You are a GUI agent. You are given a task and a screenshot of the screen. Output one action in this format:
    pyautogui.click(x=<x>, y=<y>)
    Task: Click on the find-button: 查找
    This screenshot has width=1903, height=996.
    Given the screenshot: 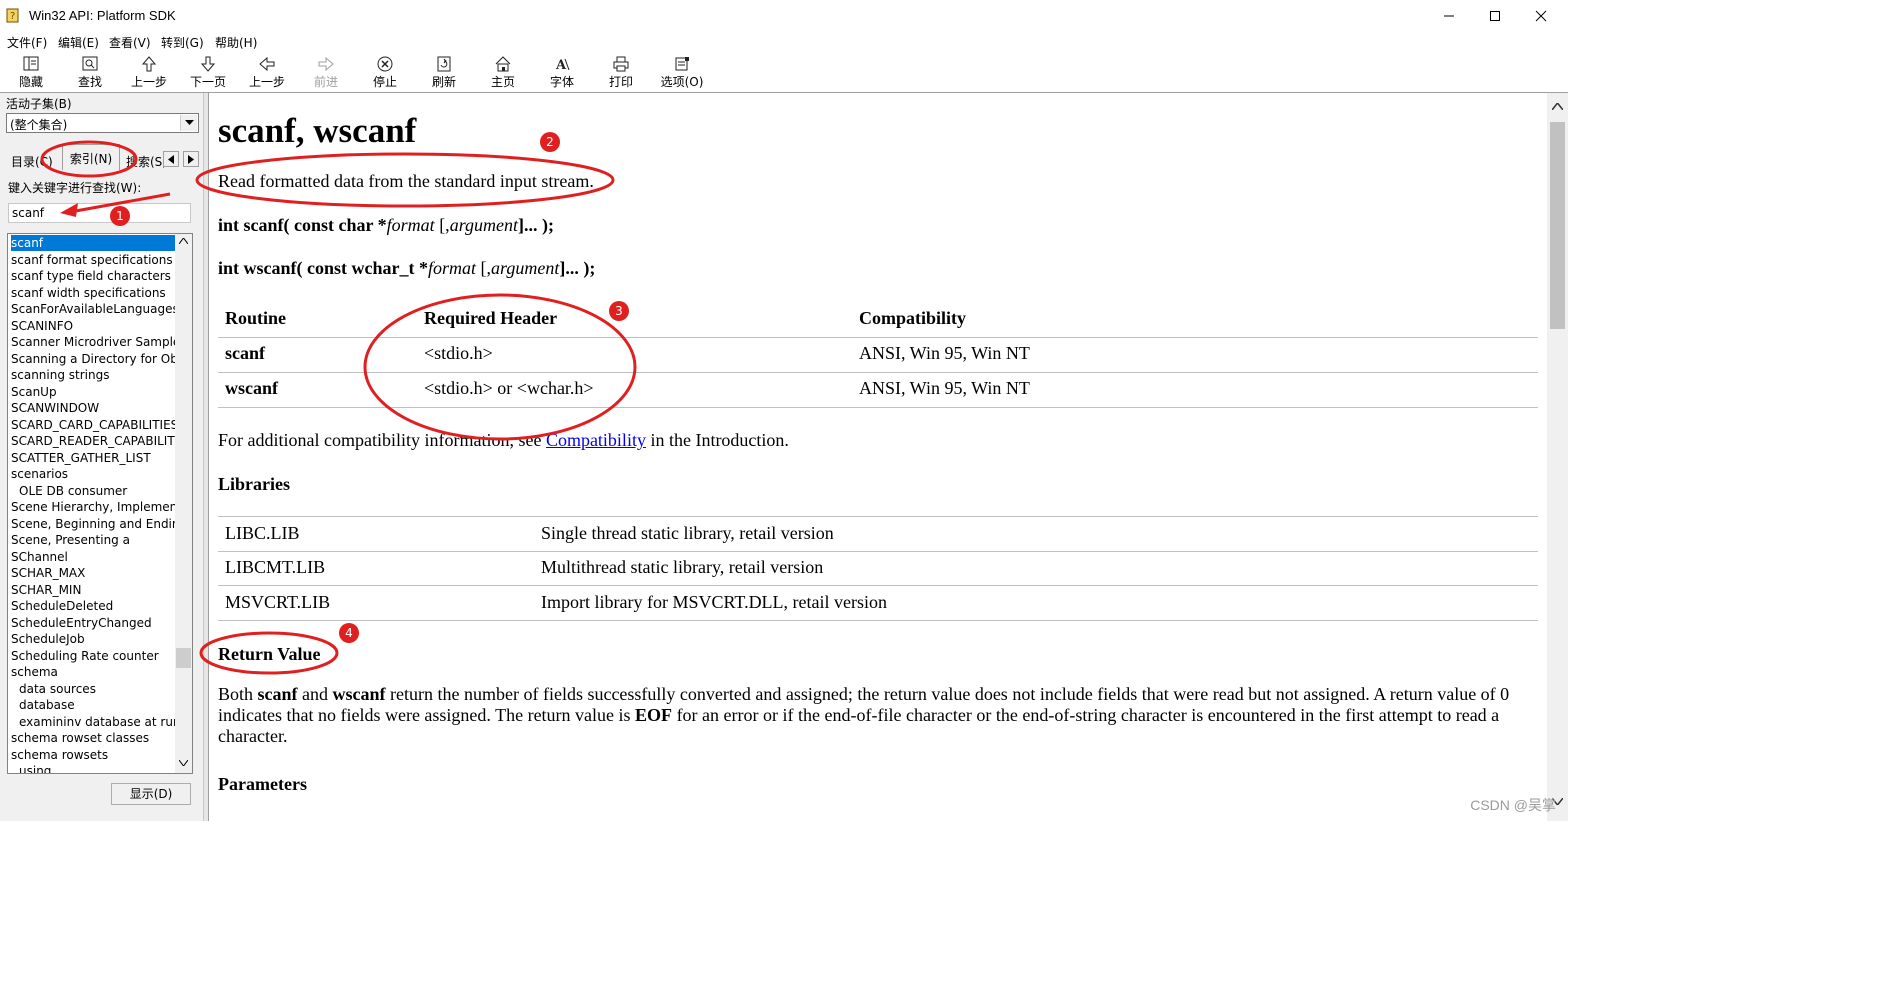 What is the action you would take?
    pyautogui.click(x=90, y=72)
    